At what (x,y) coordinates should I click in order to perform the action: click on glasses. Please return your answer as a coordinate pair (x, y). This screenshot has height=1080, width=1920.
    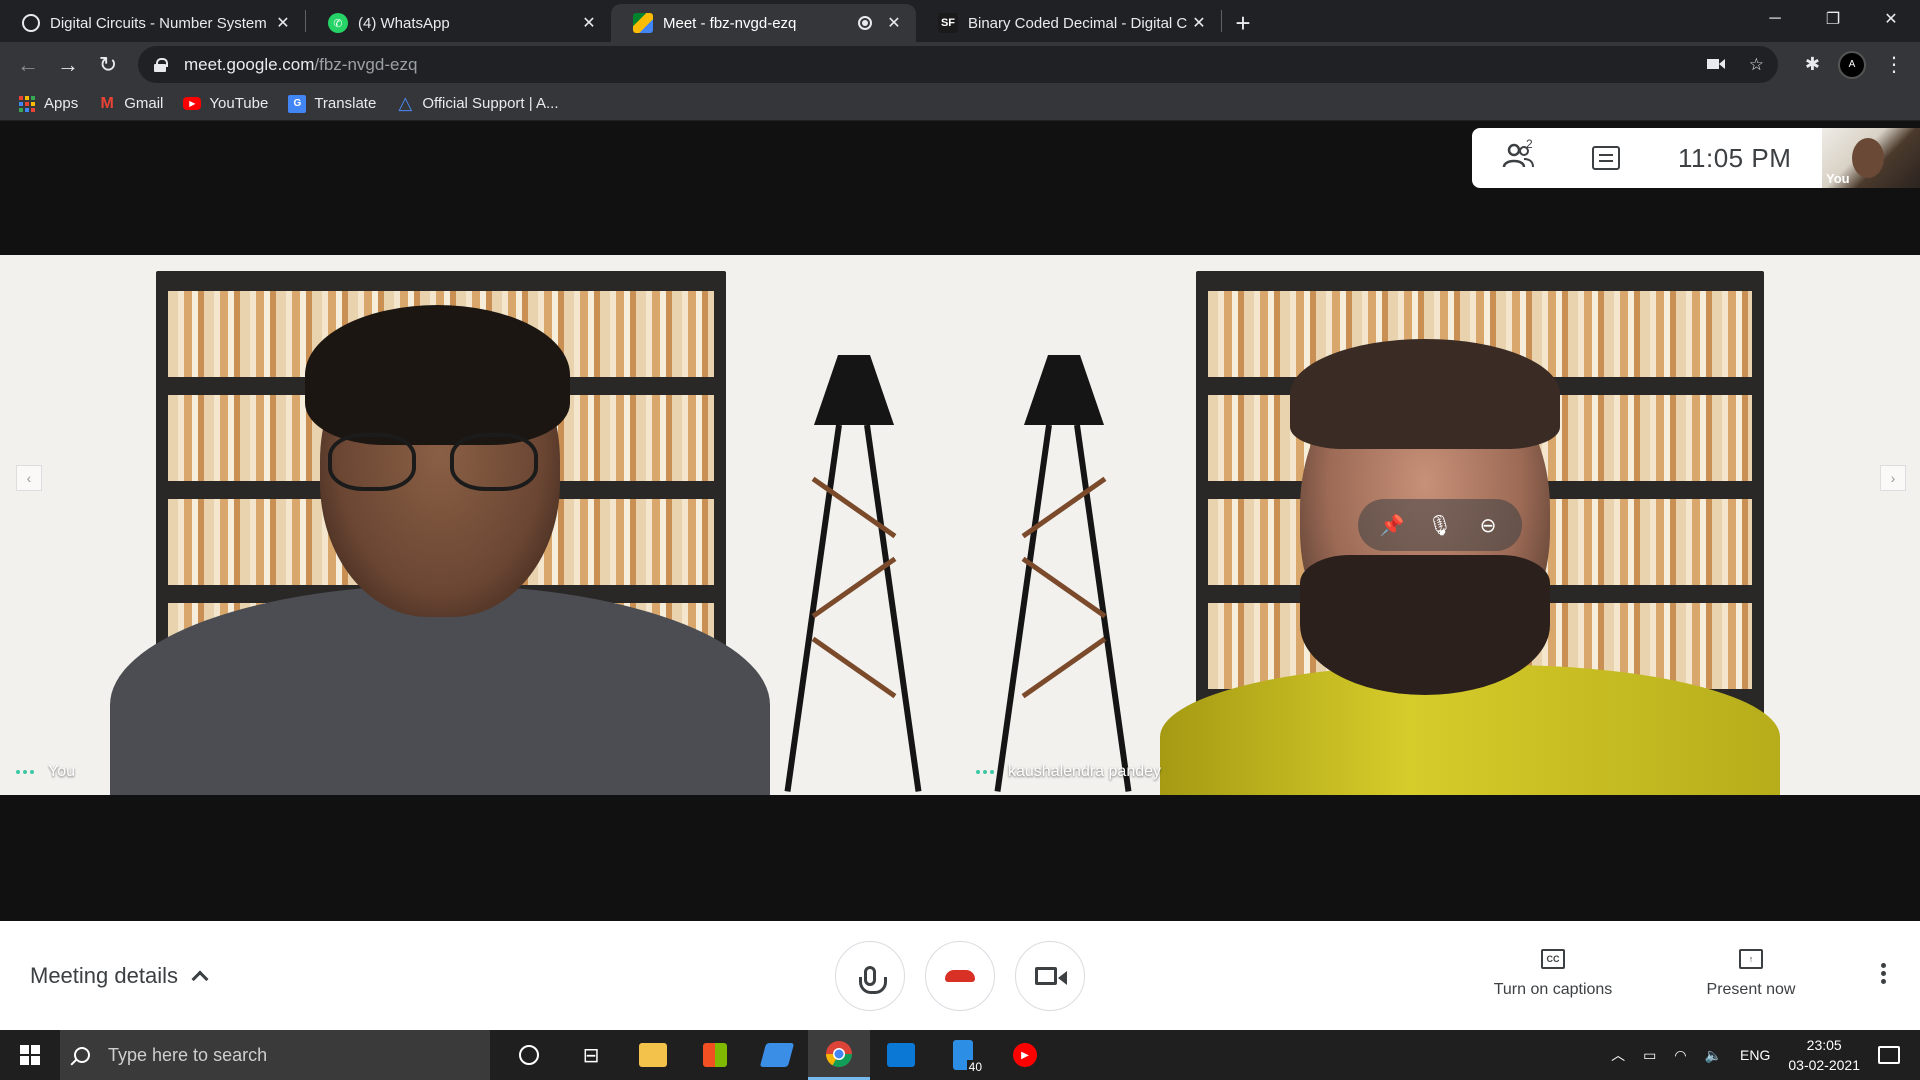
    Looking at the image, I should click on (433, 463).